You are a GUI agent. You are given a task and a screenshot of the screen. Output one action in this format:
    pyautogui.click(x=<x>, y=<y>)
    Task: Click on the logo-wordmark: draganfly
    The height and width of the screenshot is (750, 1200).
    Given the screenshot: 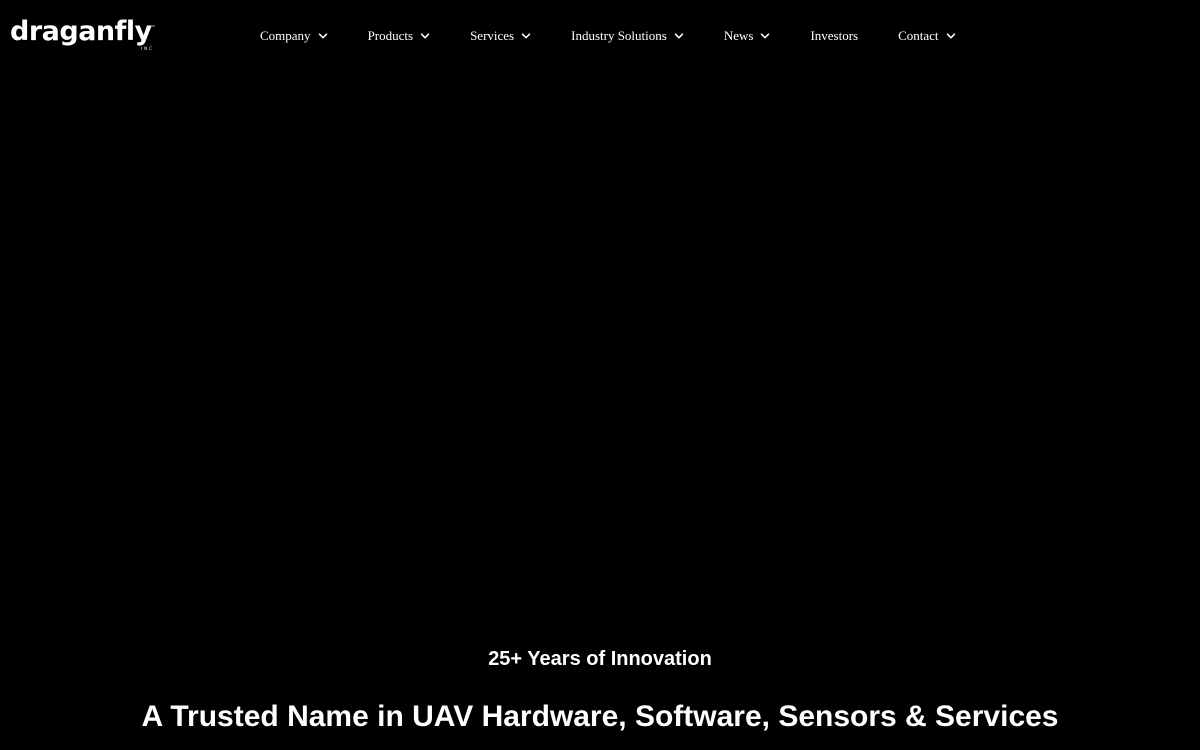 What is the action you would take?
    pyautogui.click(x=81, y=31)
    